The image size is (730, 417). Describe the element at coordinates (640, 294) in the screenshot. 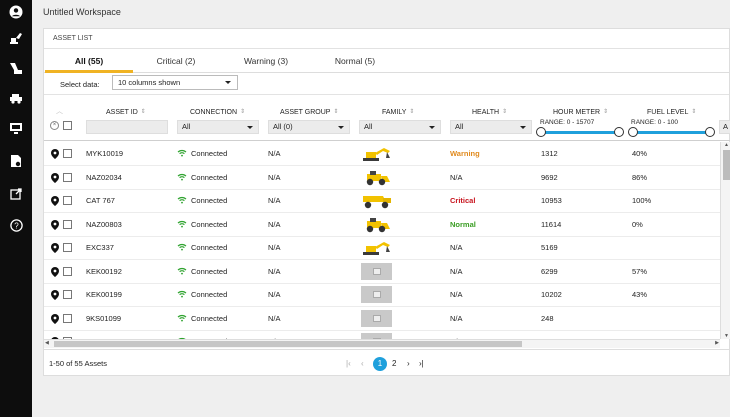

I see `fuel-level: 43%` at that location.